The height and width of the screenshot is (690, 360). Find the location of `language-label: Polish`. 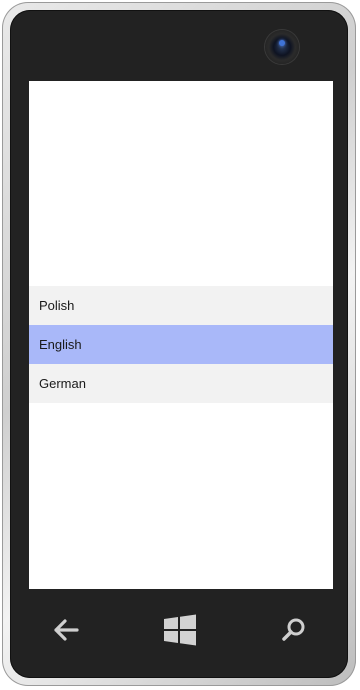

language-label: Polish is located at coordinates (57, 305).